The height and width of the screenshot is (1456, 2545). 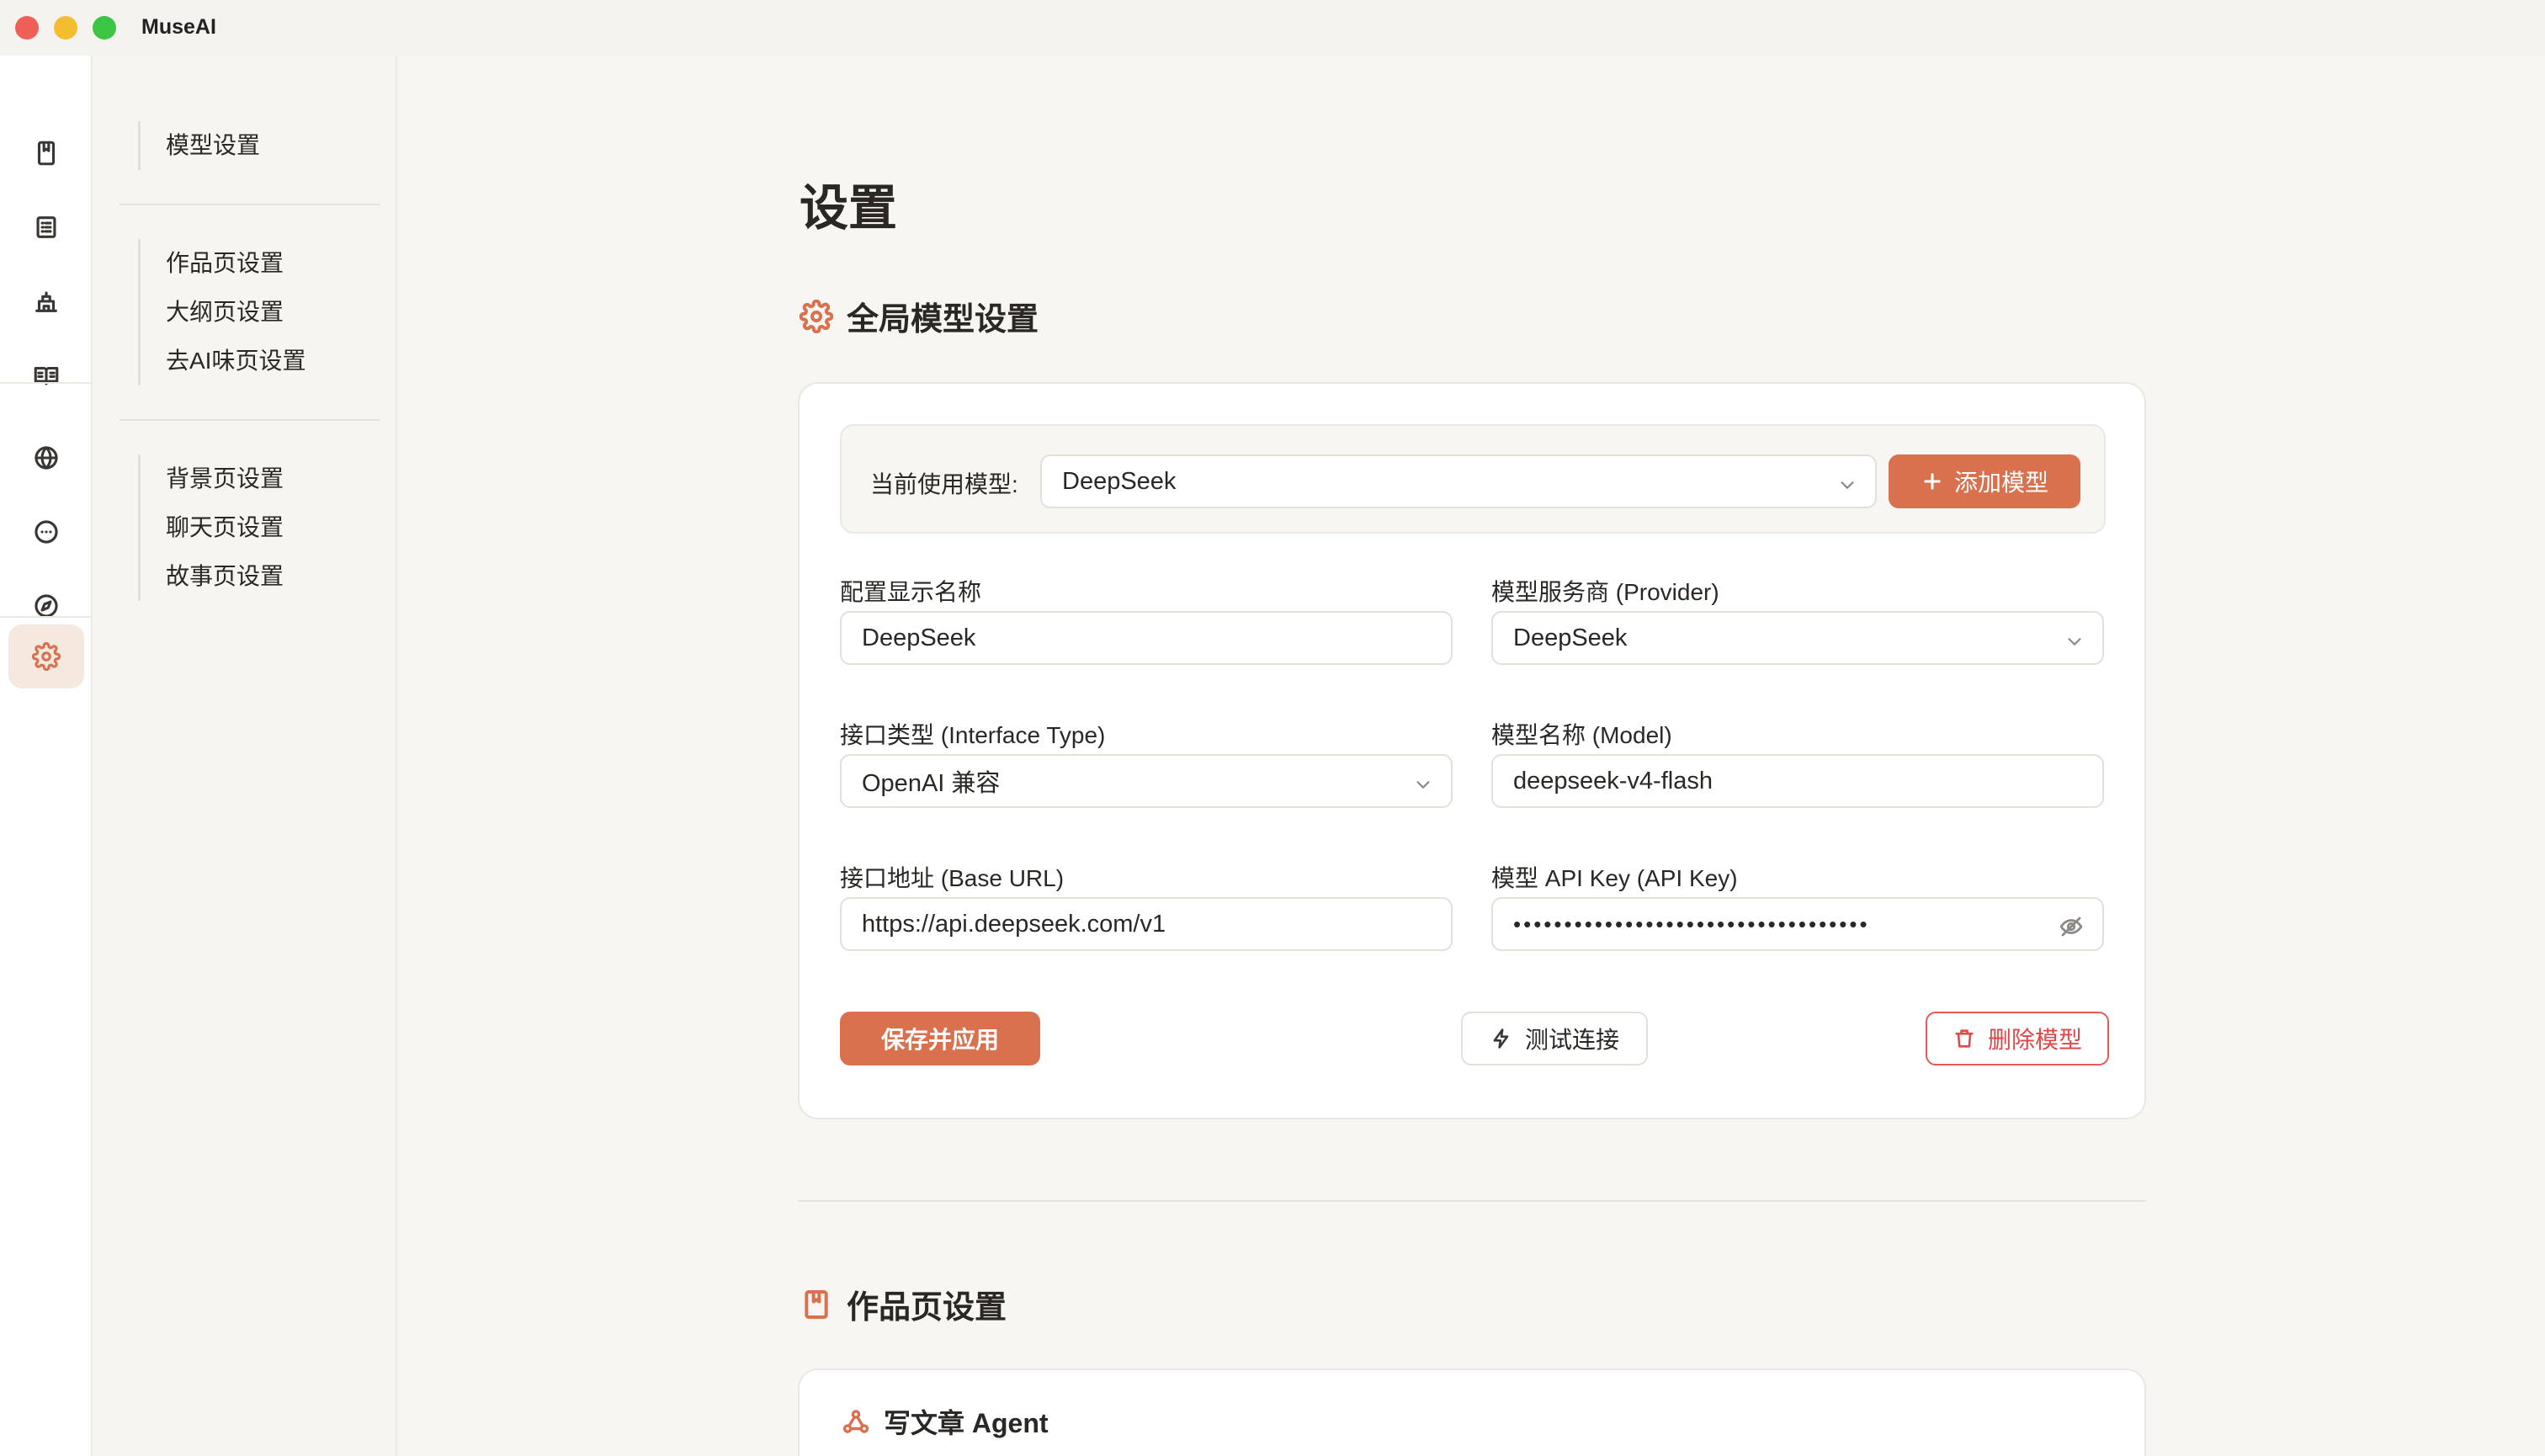 I want to click on title-bar: MuseAI, so click(x=1273, y=28).